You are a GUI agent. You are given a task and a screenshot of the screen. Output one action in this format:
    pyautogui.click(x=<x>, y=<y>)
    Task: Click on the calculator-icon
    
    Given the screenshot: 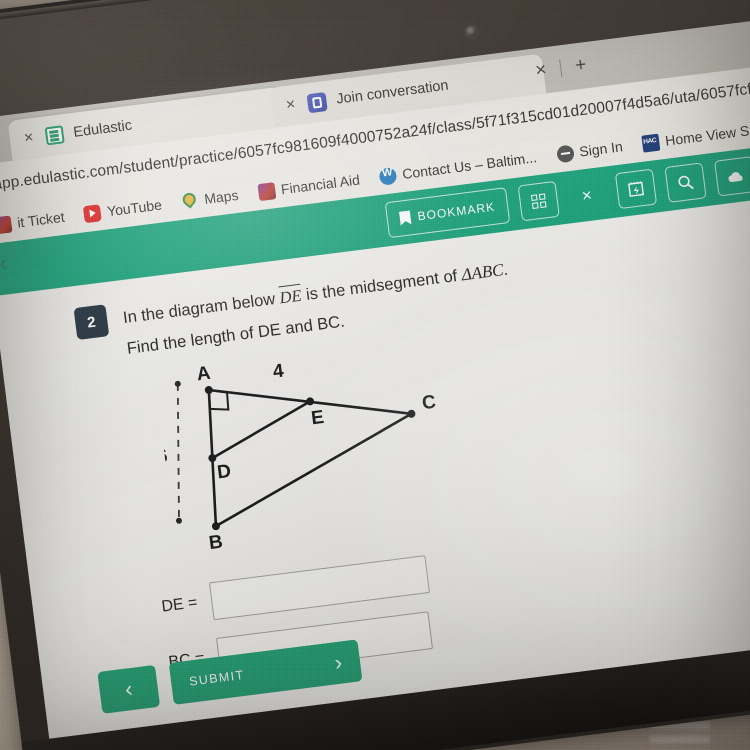 What is the action you would take?
    pyautogui.click(x=538, y=201)
    